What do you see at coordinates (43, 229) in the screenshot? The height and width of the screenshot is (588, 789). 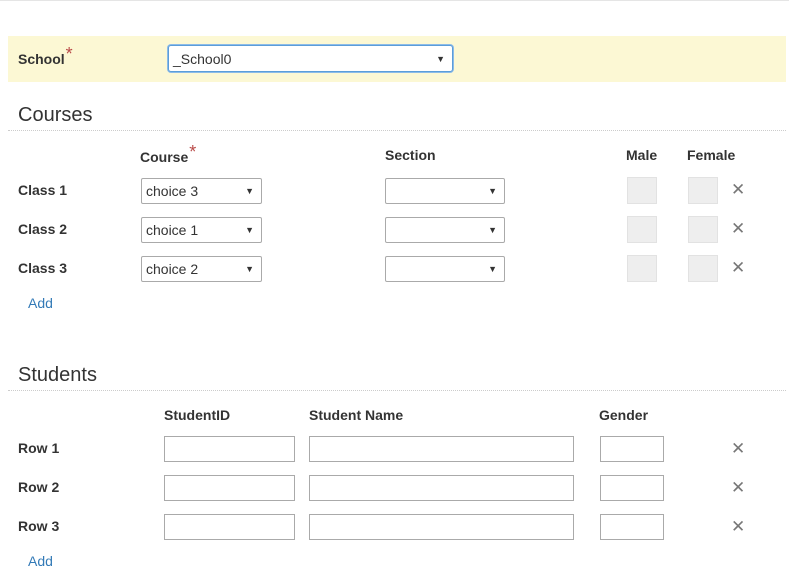 I see `class-row-label: Class 2` at bounding box center [43, 229].